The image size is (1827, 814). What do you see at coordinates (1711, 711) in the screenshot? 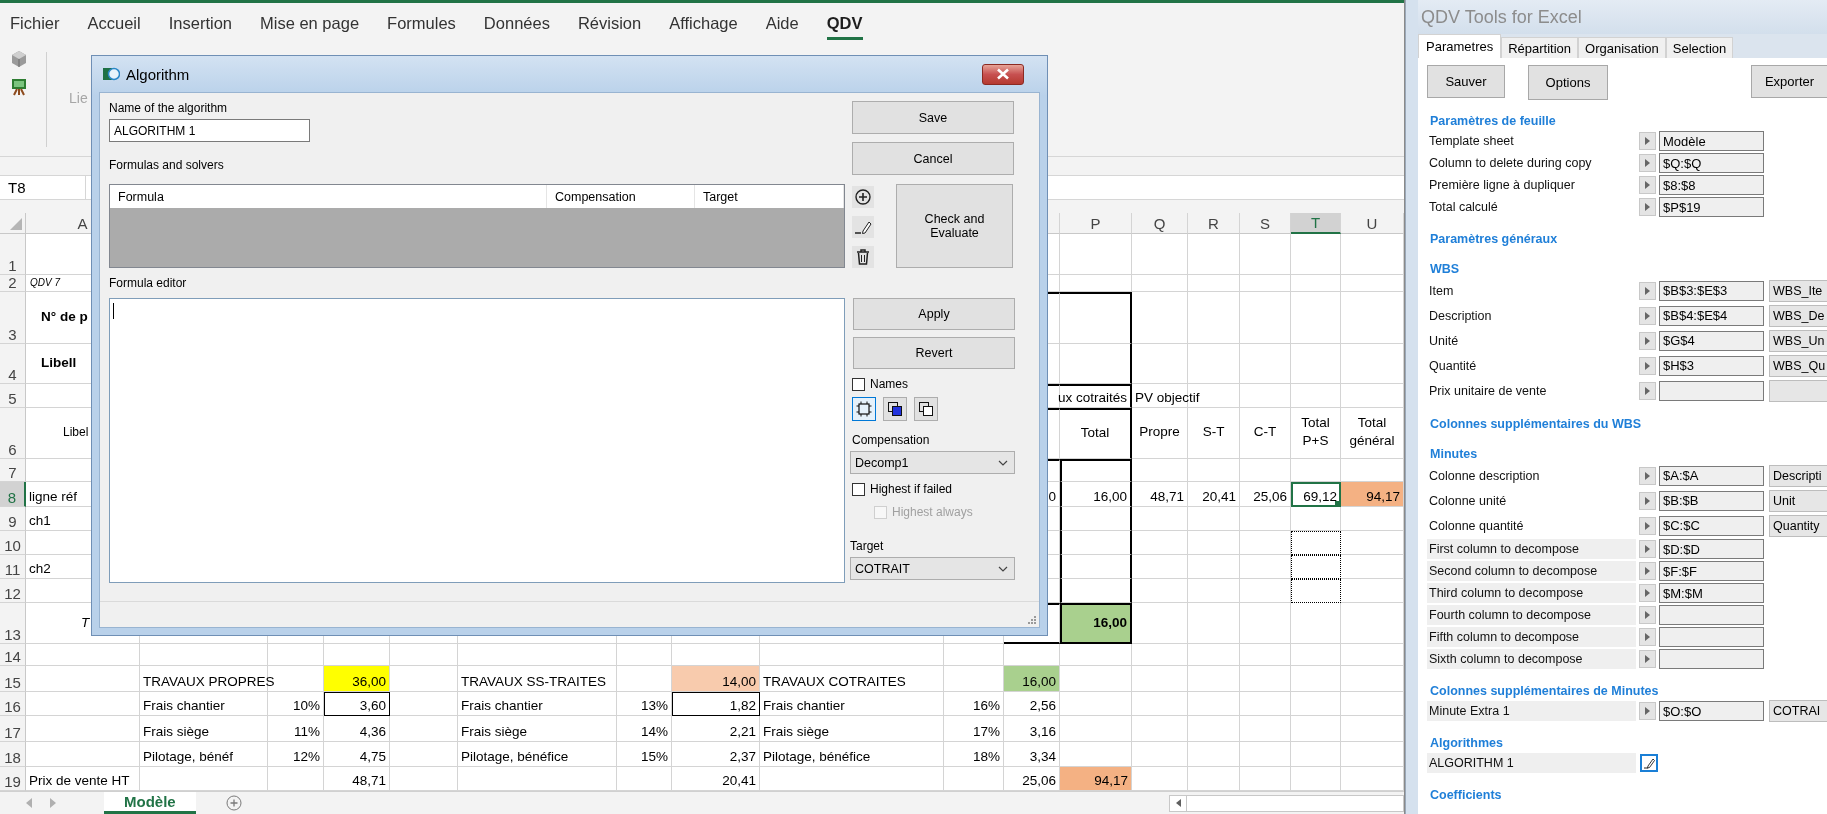
I see `value-field: $O:$O` at bounding box center [1711, 711].